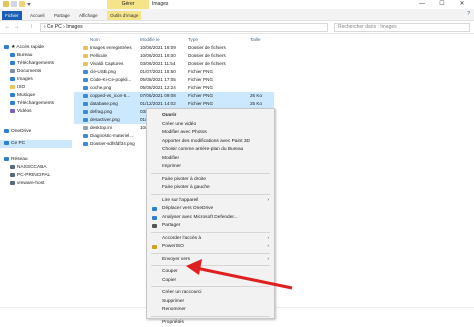 This screenshot has height=327, width=474. I want to click on menu-item: Apporter des modifications avec Paint 3D, so click(210, 142).